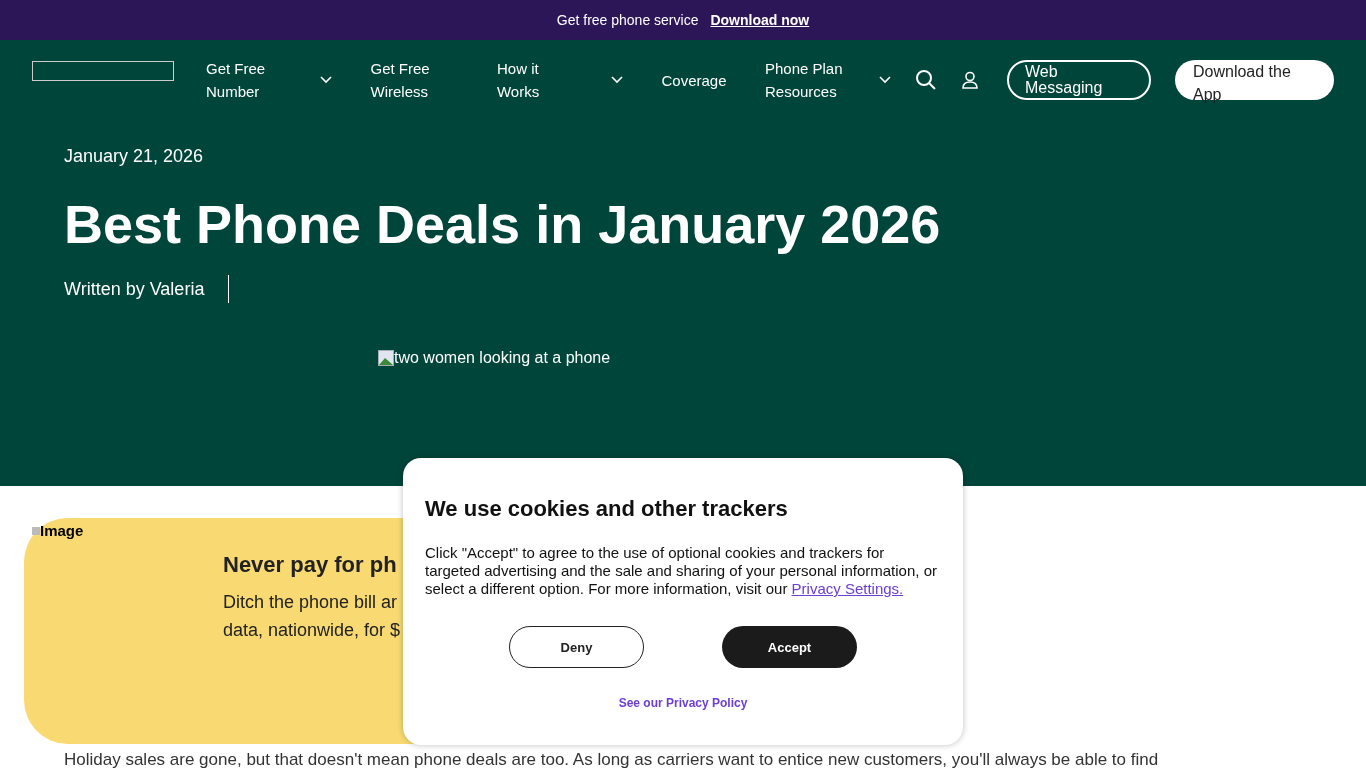  Describe the element at coordinates (681, 571) in the screenshot. I see `dialog-text: Click "Accept" to agree to the use of optional cookies and trackers for targeted advertising and the sale and sharing of your personal information, or select a different option. For more information, visit our Privacy Settings.` at that location.